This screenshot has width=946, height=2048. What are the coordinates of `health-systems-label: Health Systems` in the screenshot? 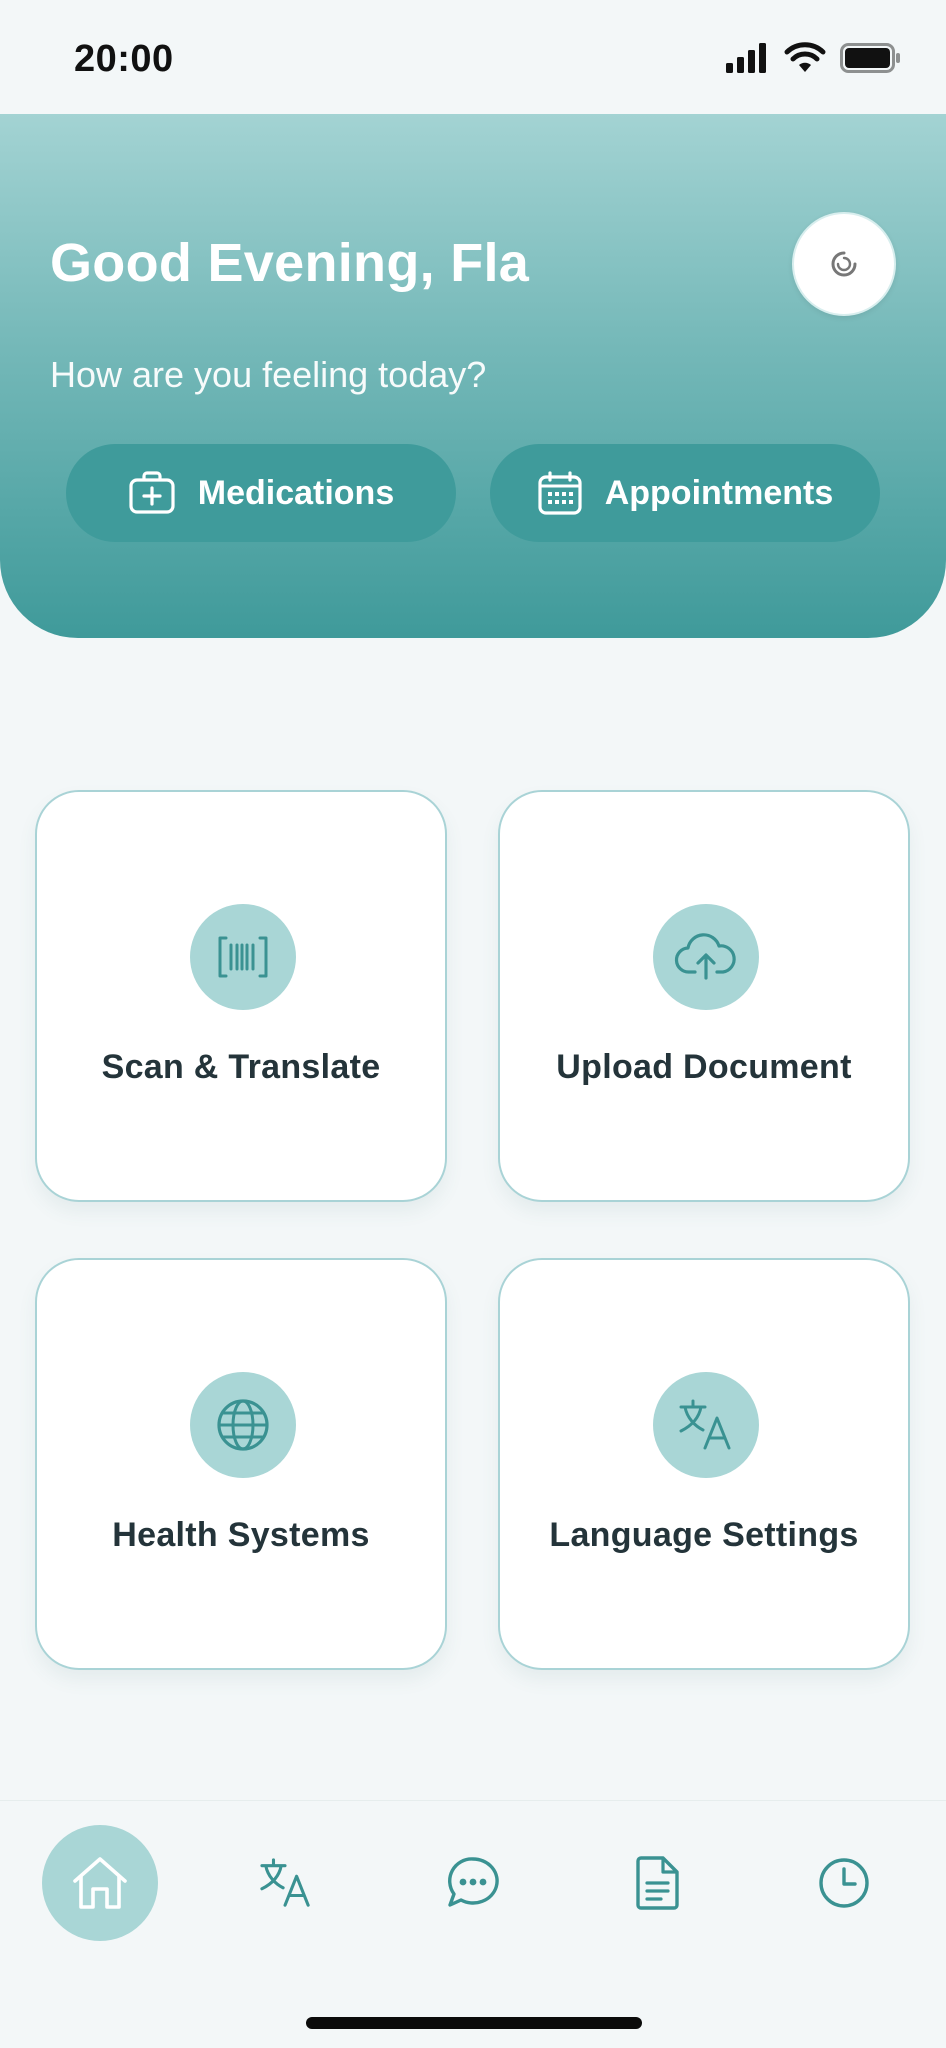 It's located at (241, 1535).